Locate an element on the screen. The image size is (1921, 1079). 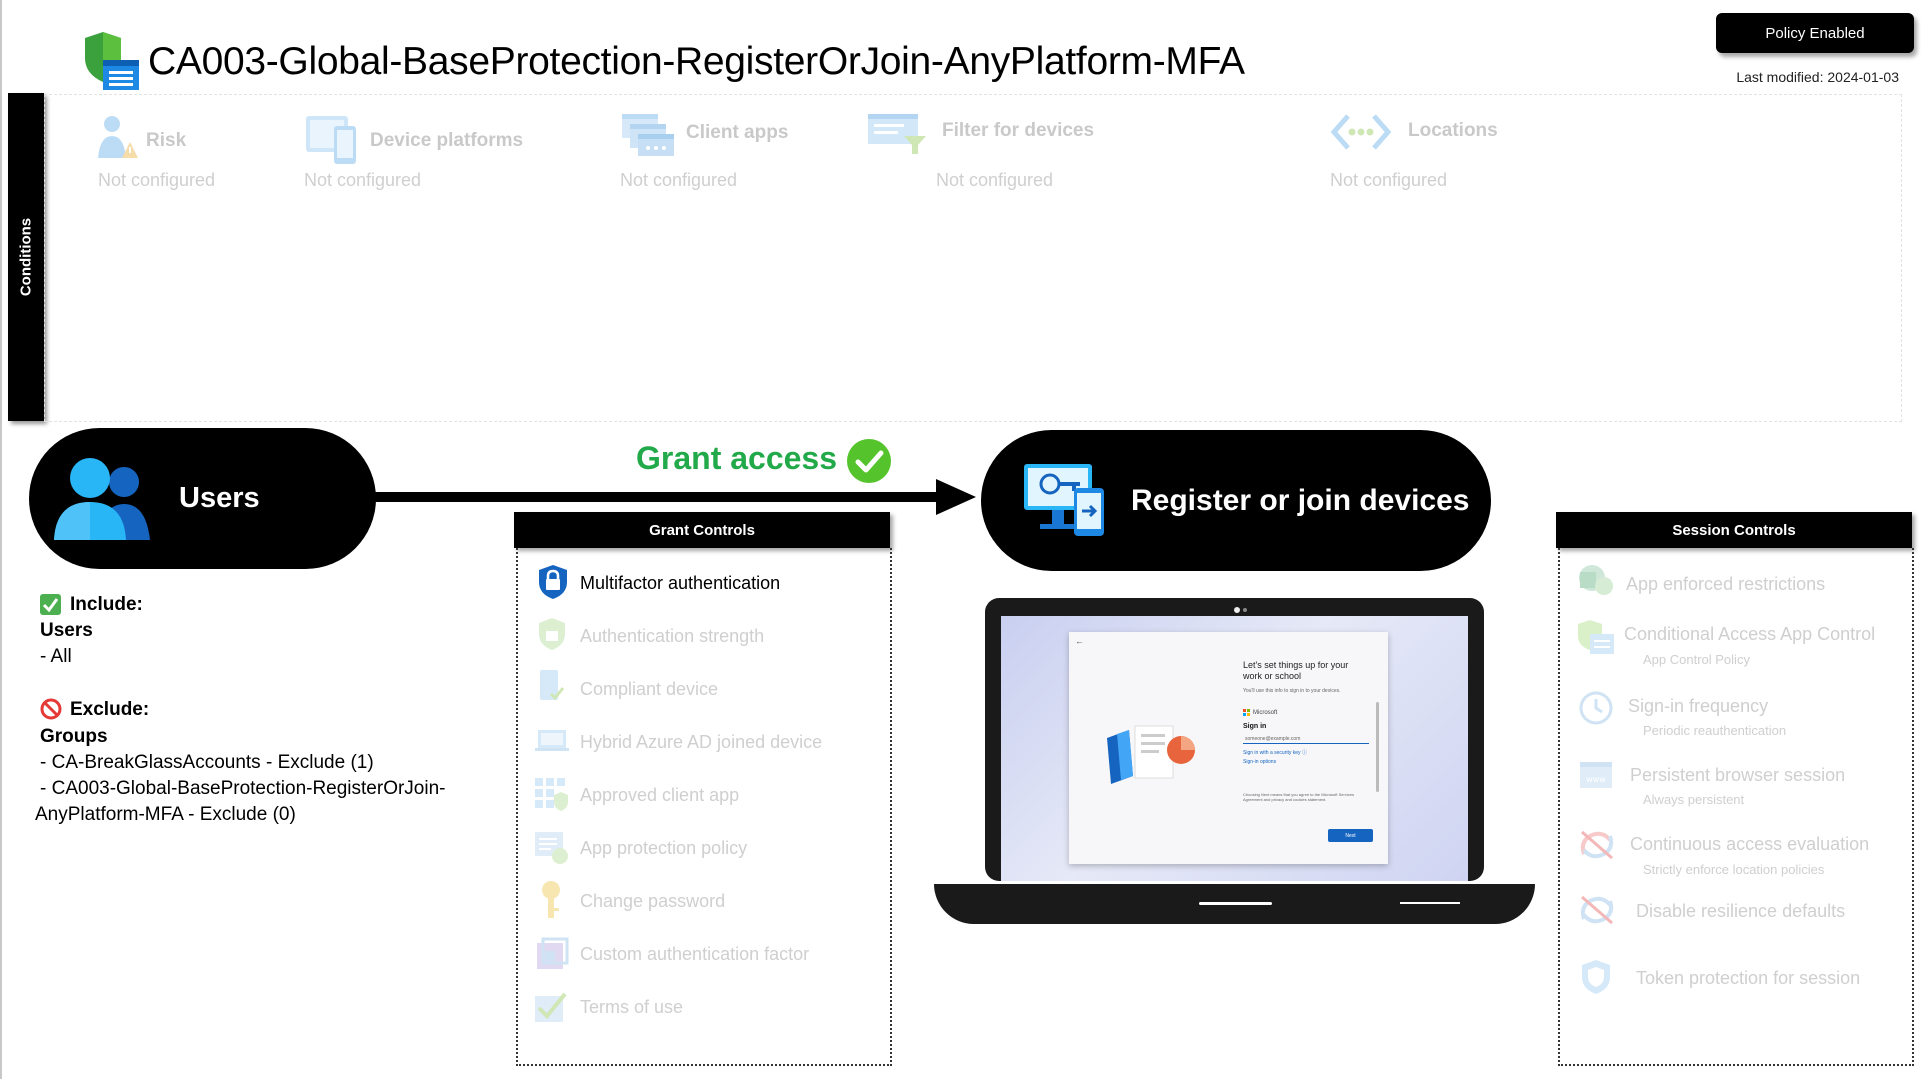
dialog-next-button: Next is located at coordinates (1350, 835).